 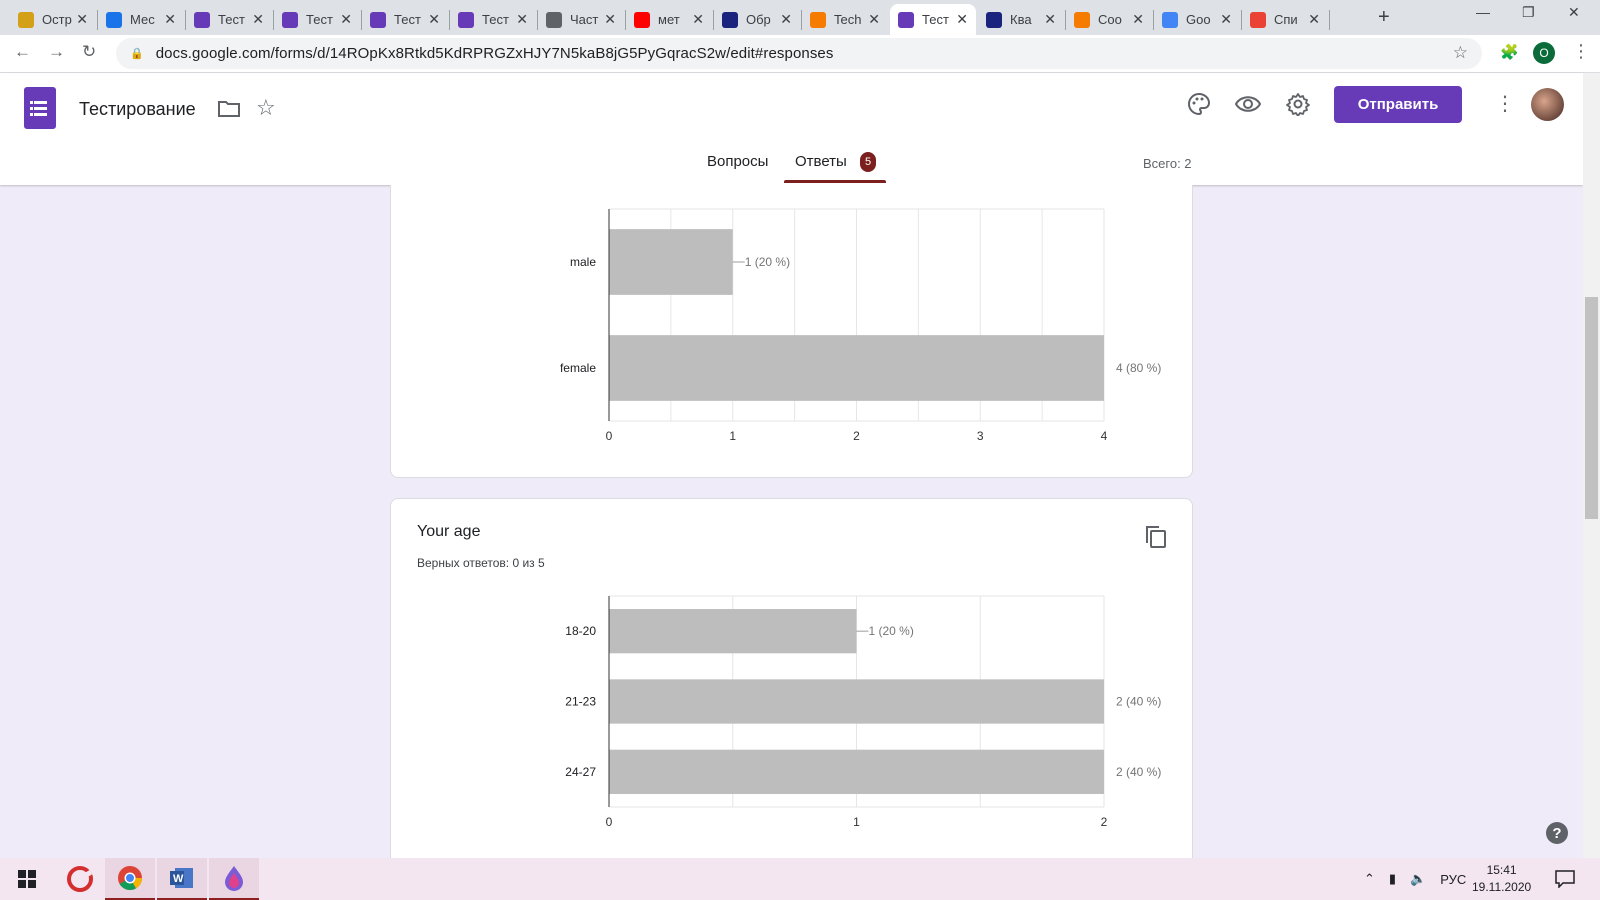 What do you see at coordinates (56, 52) in the screenshot?
I see `forward-icon: →` at bounding box center [56, 52].